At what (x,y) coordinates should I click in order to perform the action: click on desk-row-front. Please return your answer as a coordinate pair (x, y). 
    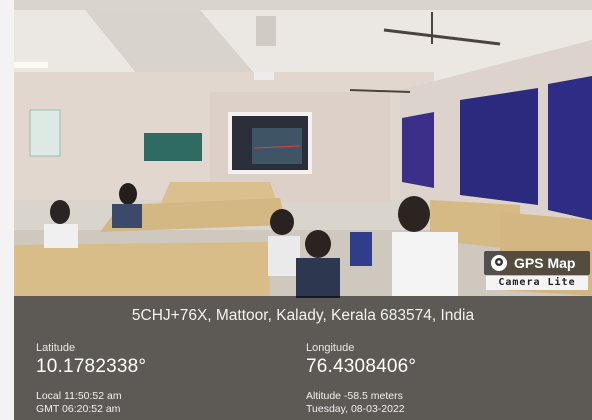
    Looking at the image, I should click on (142, 269).